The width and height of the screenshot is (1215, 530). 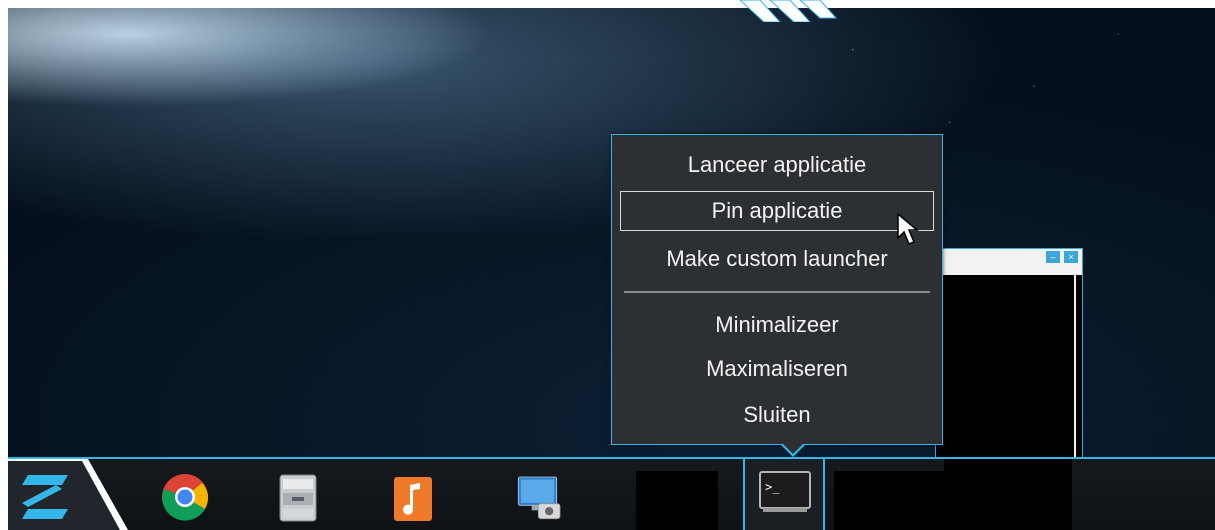 What do you see at coordinates (45, 497) in the screenshot?
I see `zorin-logo-icon` at bounding box center [45, 497].